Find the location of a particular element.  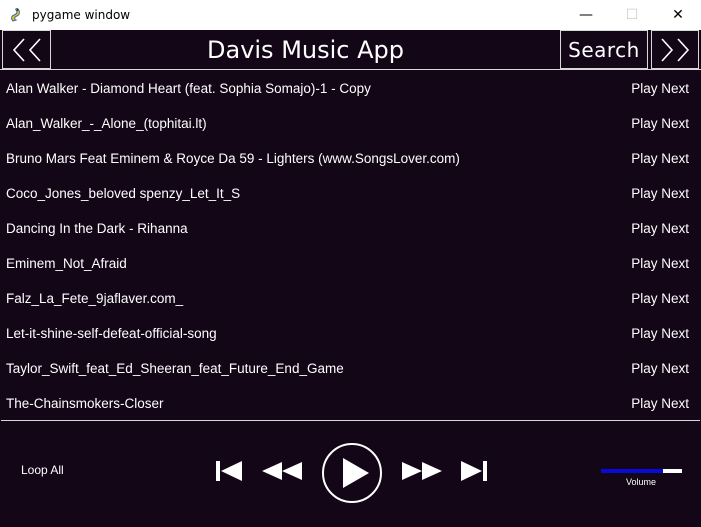

volume-slider is located at coordinates (641, 471).